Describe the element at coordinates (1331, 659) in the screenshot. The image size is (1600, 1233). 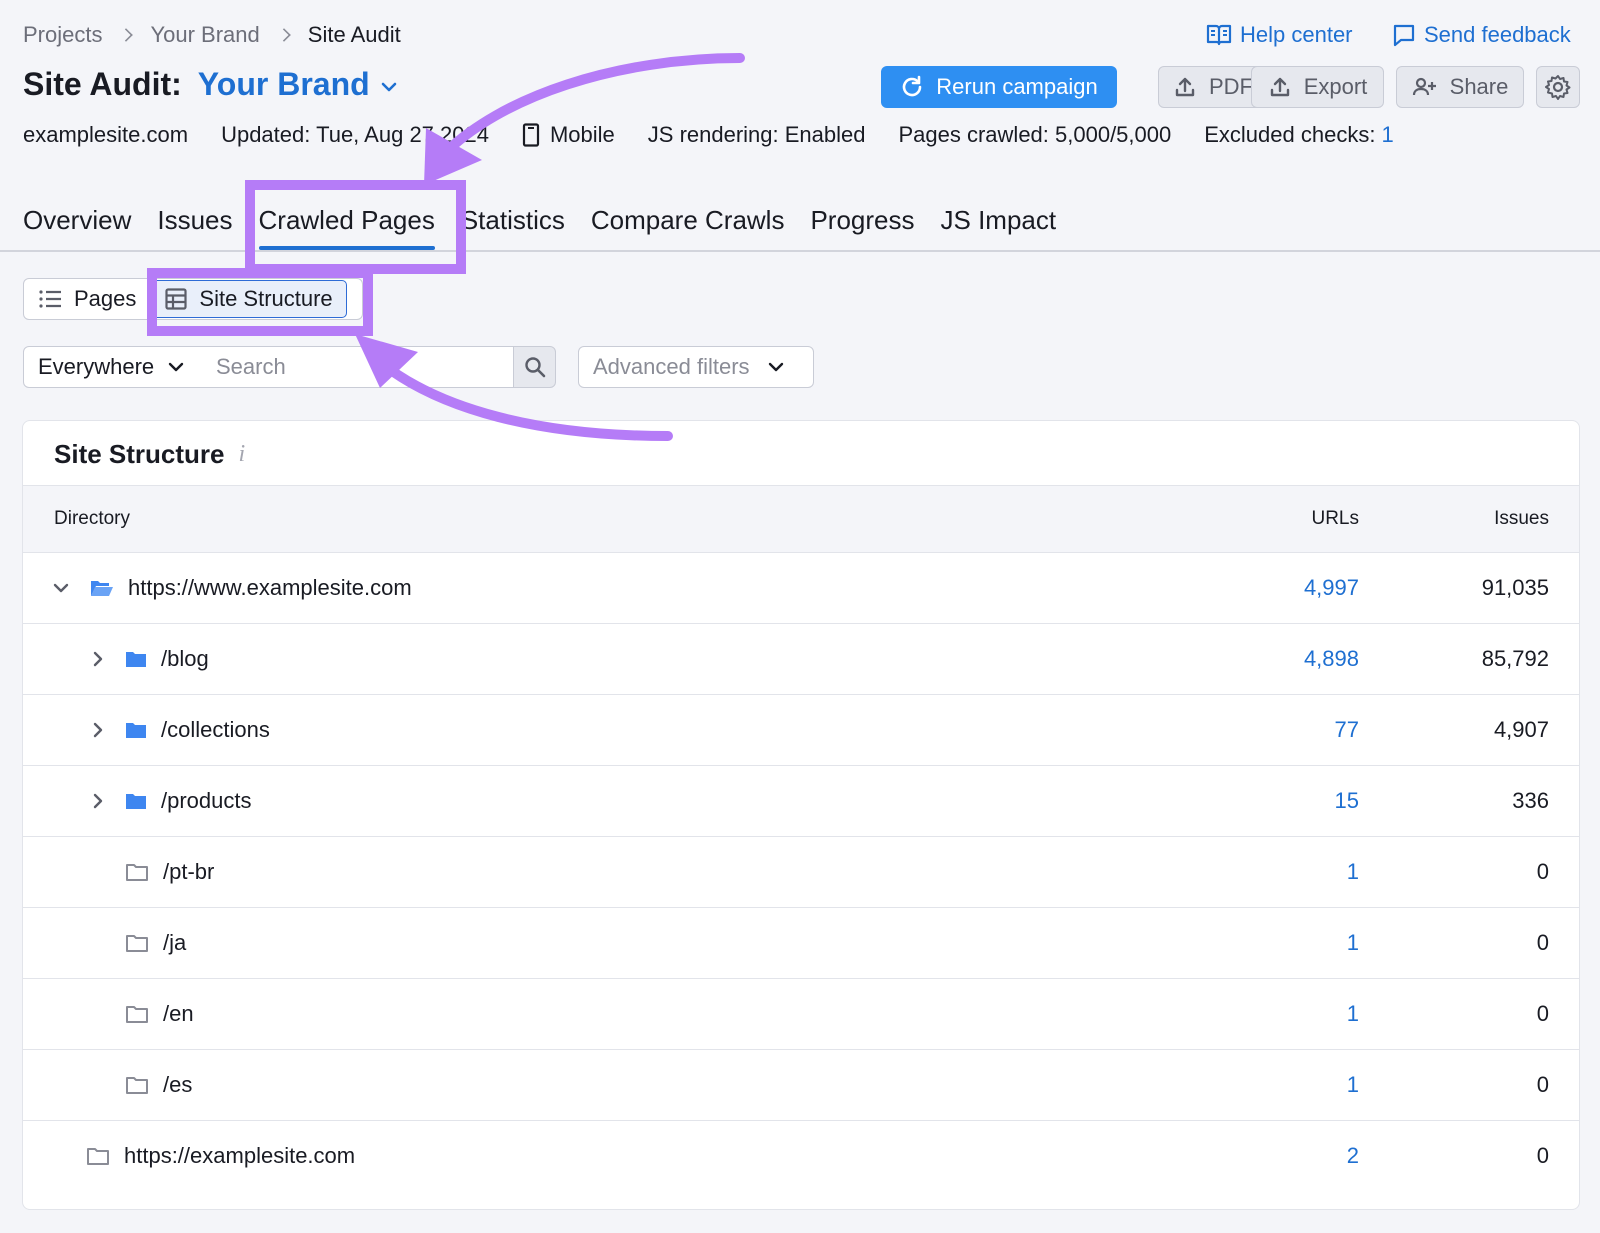
I see `urls-link: 4,898` at that location.